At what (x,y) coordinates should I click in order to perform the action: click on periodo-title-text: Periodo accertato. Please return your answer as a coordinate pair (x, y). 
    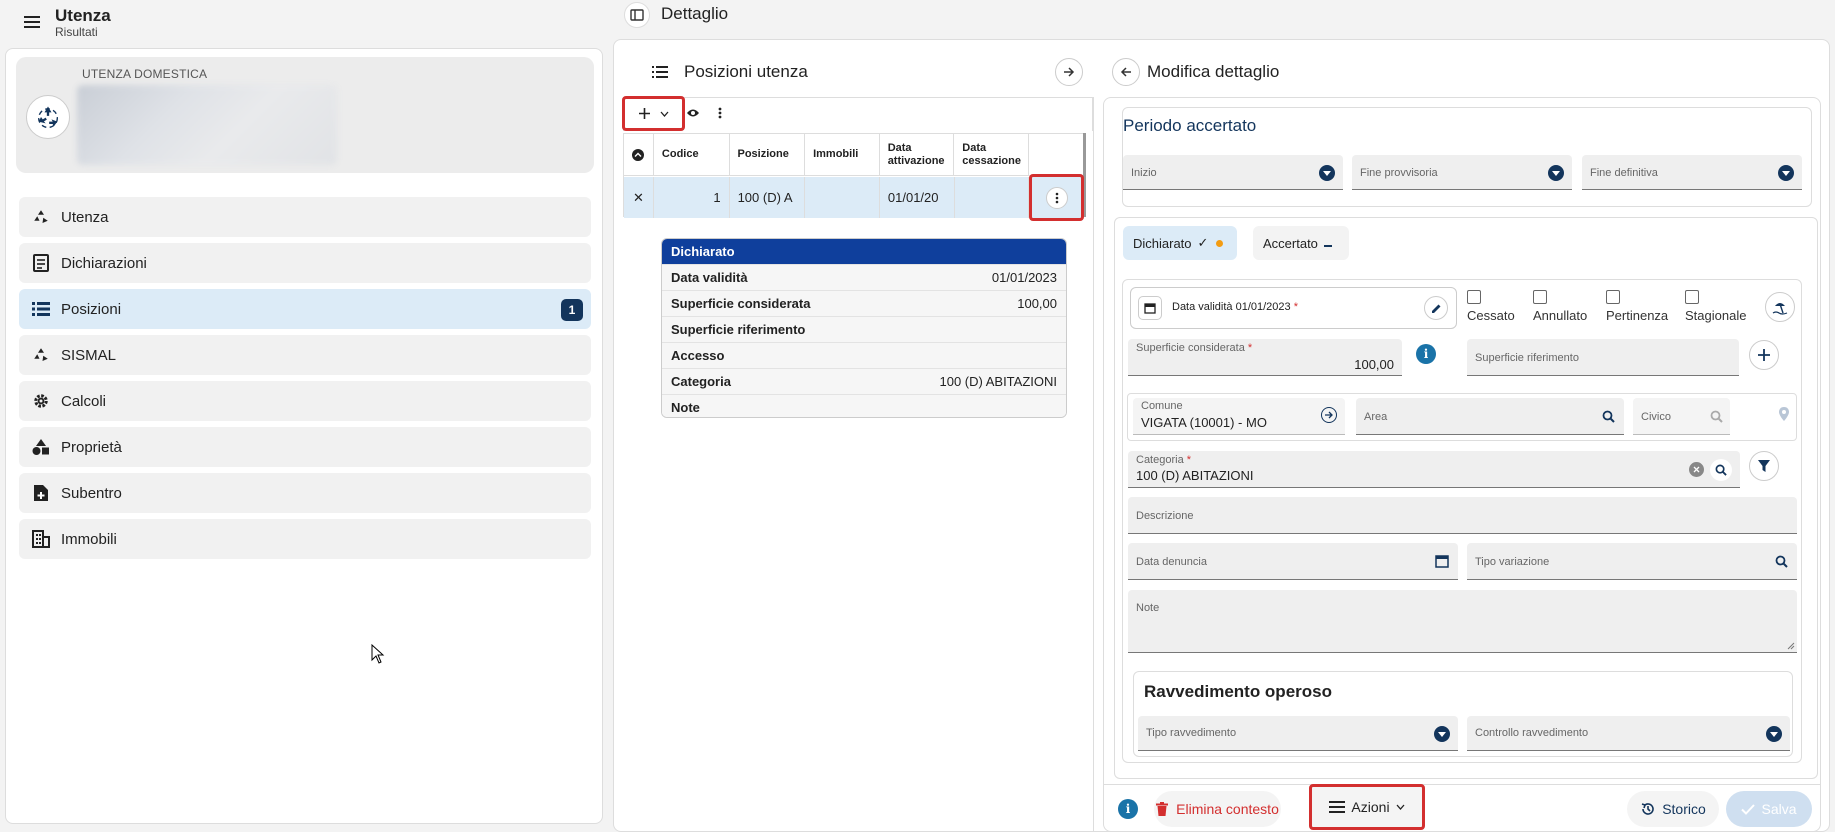
    Looking at the image, I should click on (1194, 126).